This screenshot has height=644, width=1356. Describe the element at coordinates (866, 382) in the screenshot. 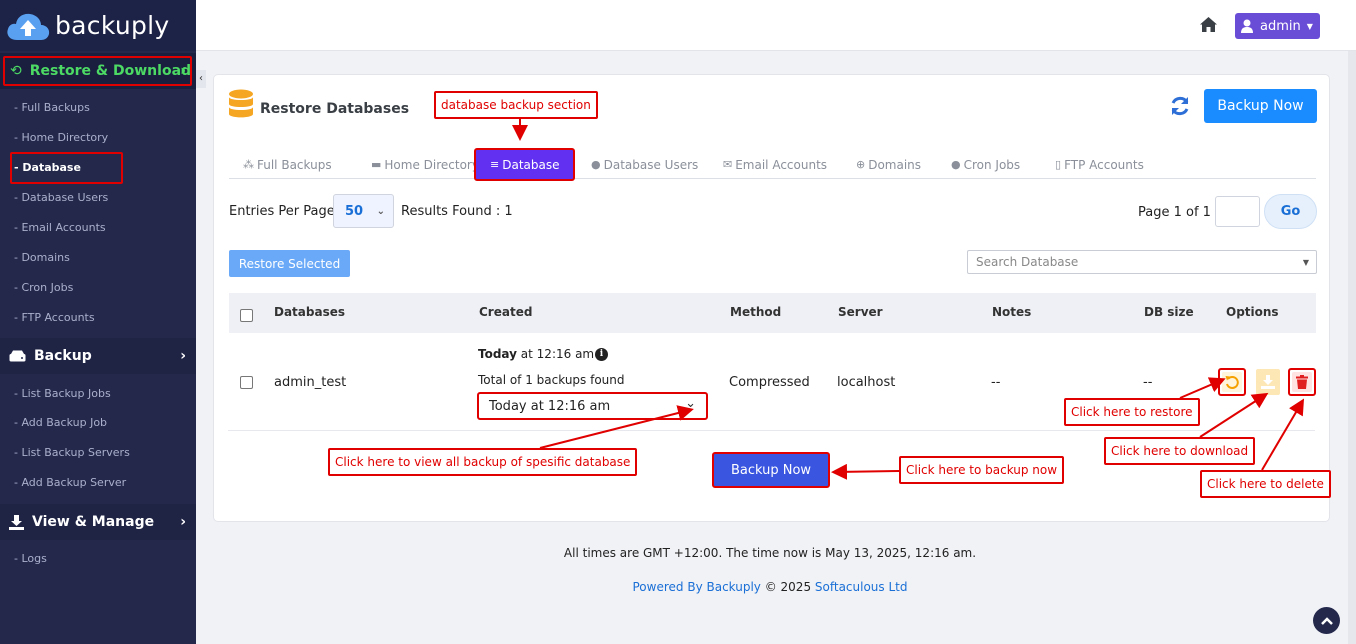

I see `backup-server: localhost` at that location.